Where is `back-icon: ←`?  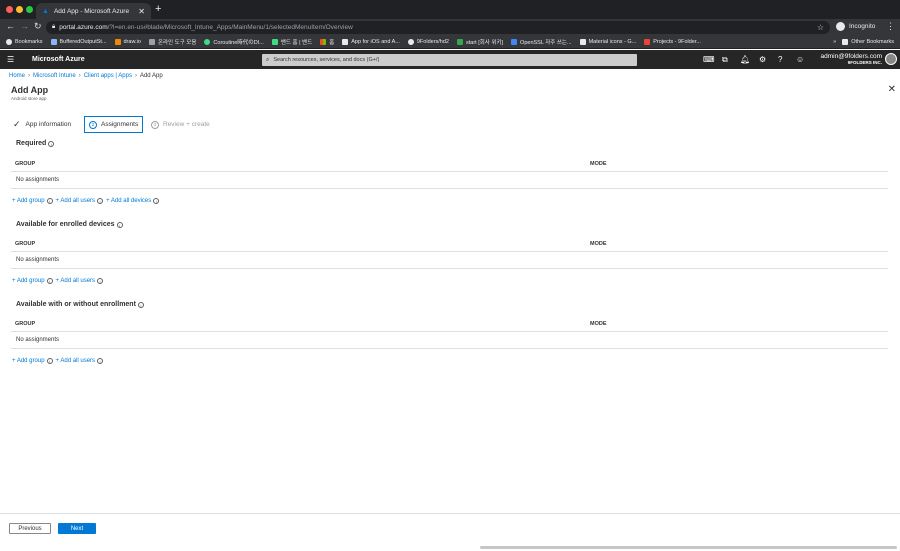 back-icon: ← is located at coordinates (10, 26).